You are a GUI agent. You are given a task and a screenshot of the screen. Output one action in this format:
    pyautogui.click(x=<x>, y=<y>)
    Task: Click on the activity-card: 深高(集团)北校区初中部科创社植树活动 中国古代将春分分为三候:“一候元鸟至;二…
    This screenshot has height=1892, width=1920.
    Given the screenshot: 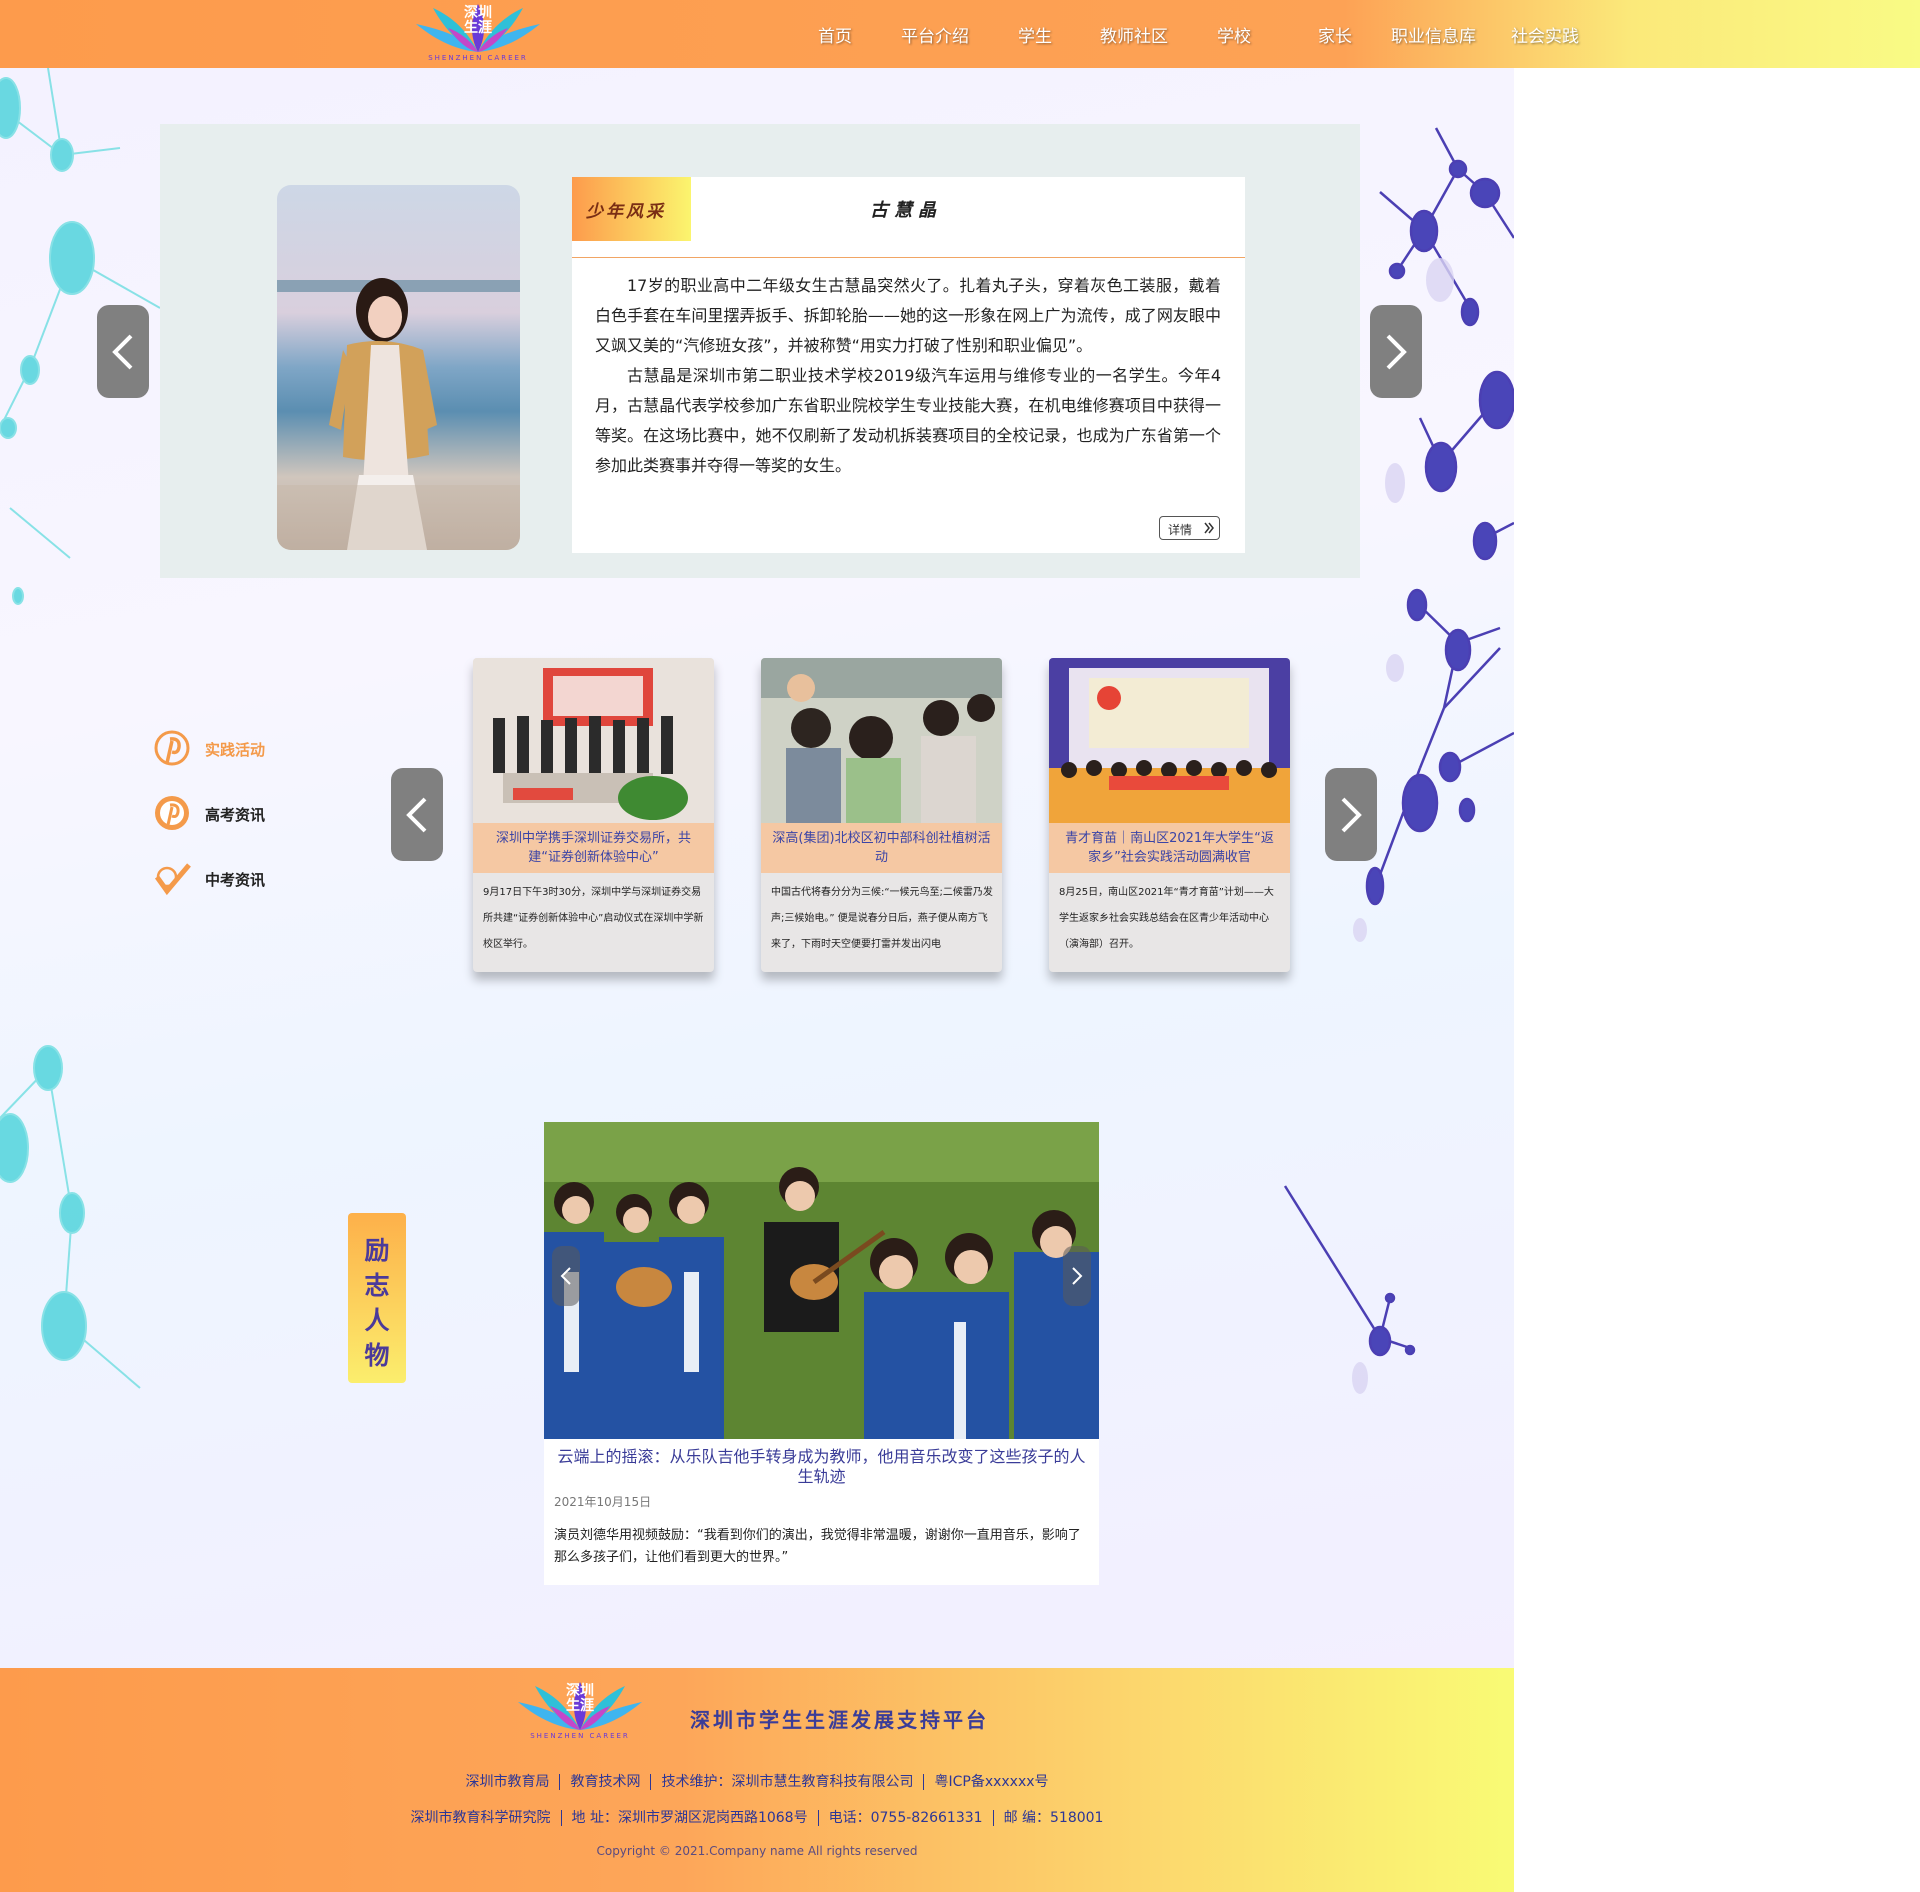 What is the action you would take?
    pyautogui.click(x=881, y=815)
    